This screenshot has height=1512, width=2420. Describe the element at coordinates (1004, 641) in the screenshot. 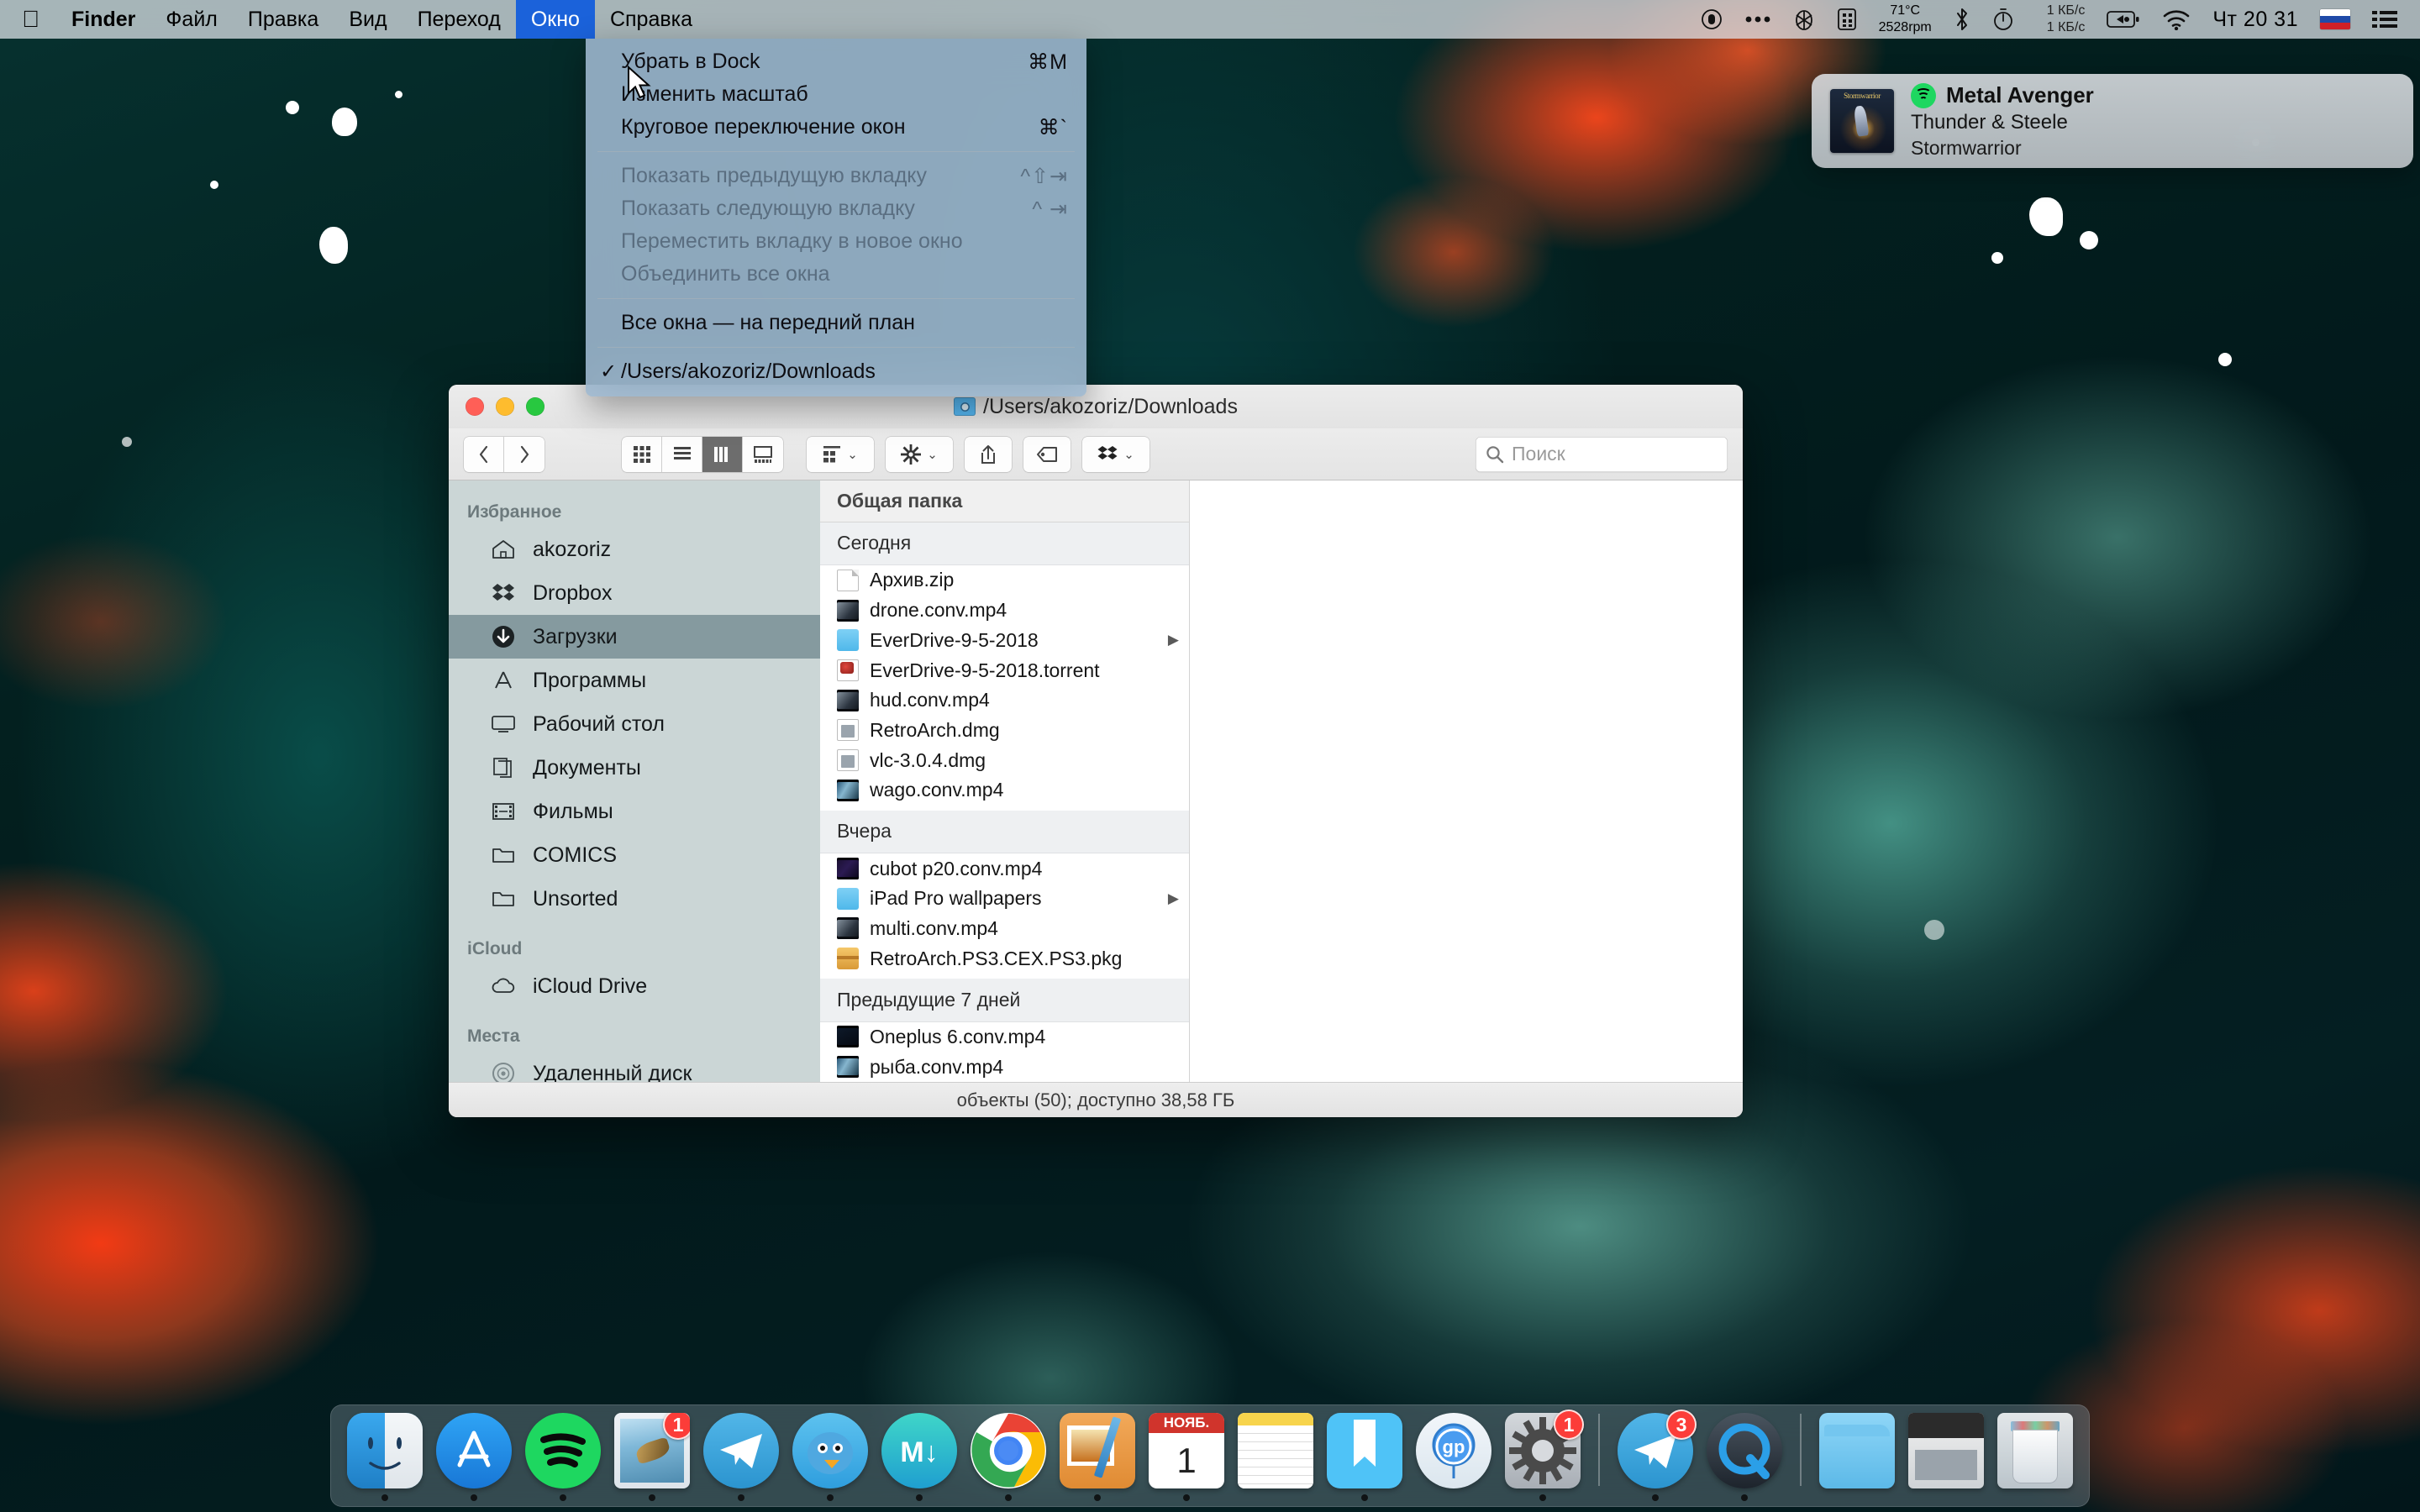

I see `table-row: EverDrive-9-5-2018 ▶` at that location.